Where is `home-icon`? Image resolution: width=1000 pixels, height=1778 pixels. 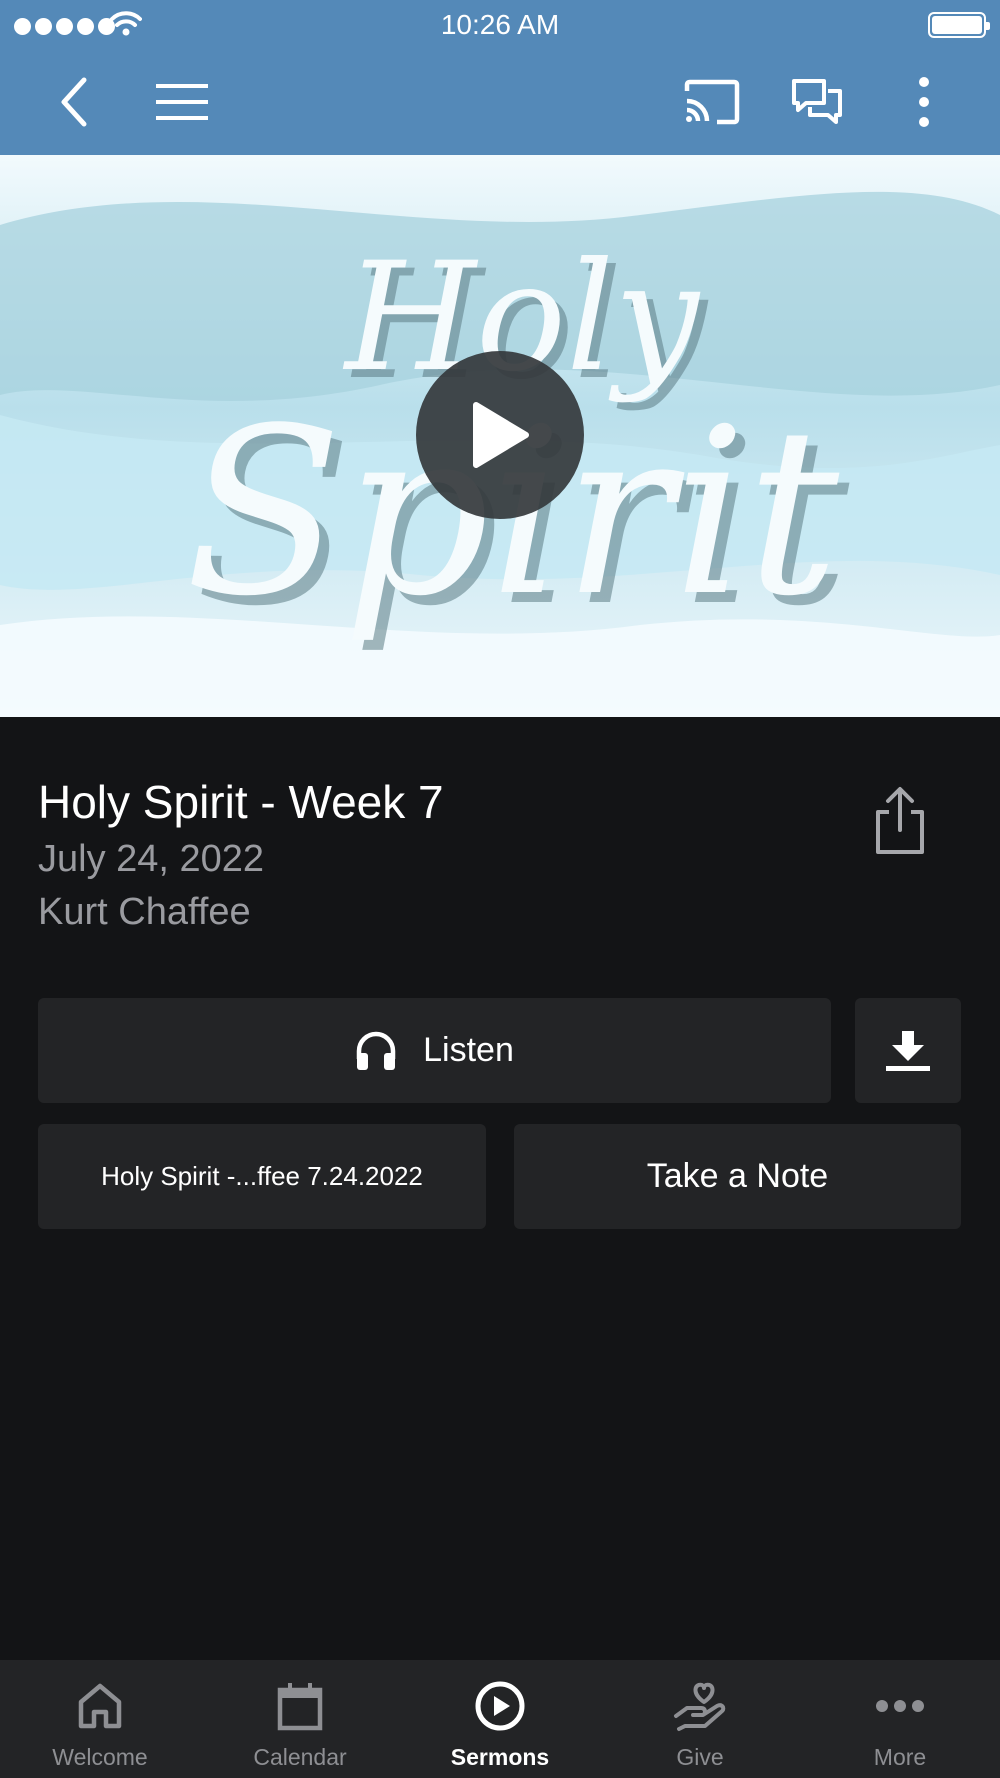 home-icon is located at coordinates (100, 1706).